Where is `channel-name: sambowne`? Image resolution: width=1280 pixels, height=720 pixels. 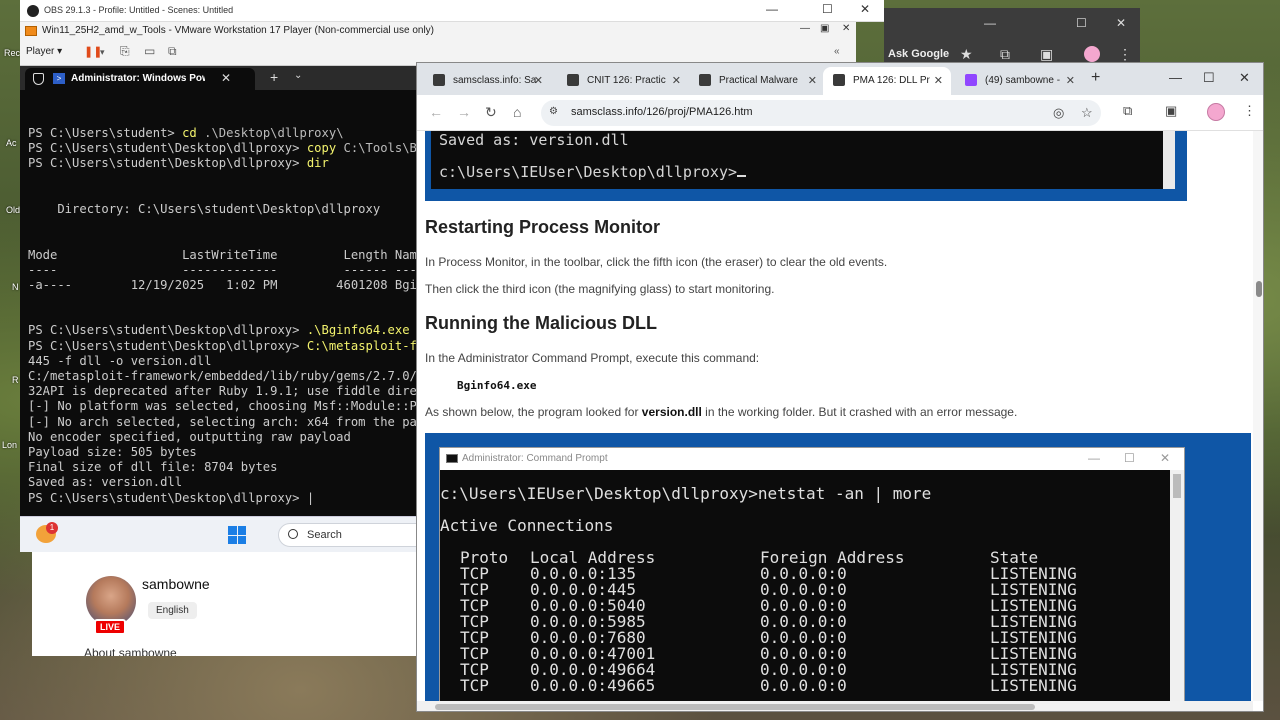
channel-name: sambowne is located at coordinates (176, 584).